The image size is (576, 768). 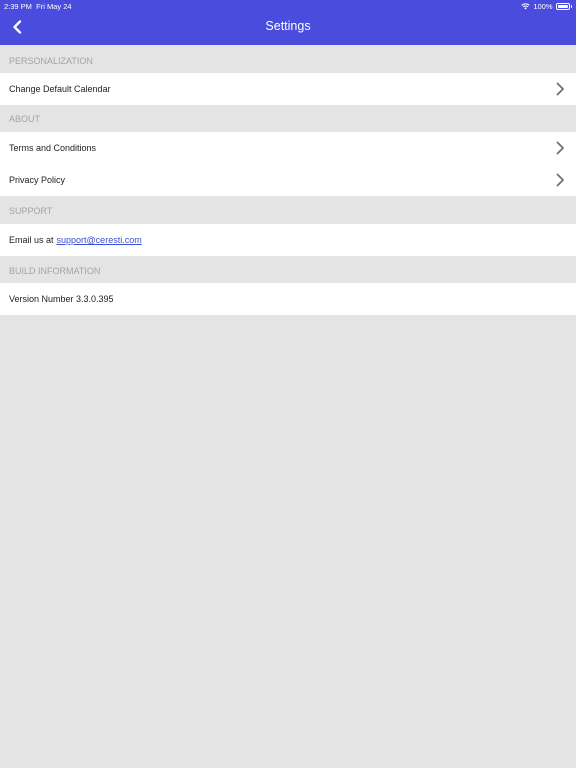 I want to click on status-time: 2:39 PM, so click(x=18, y=6).